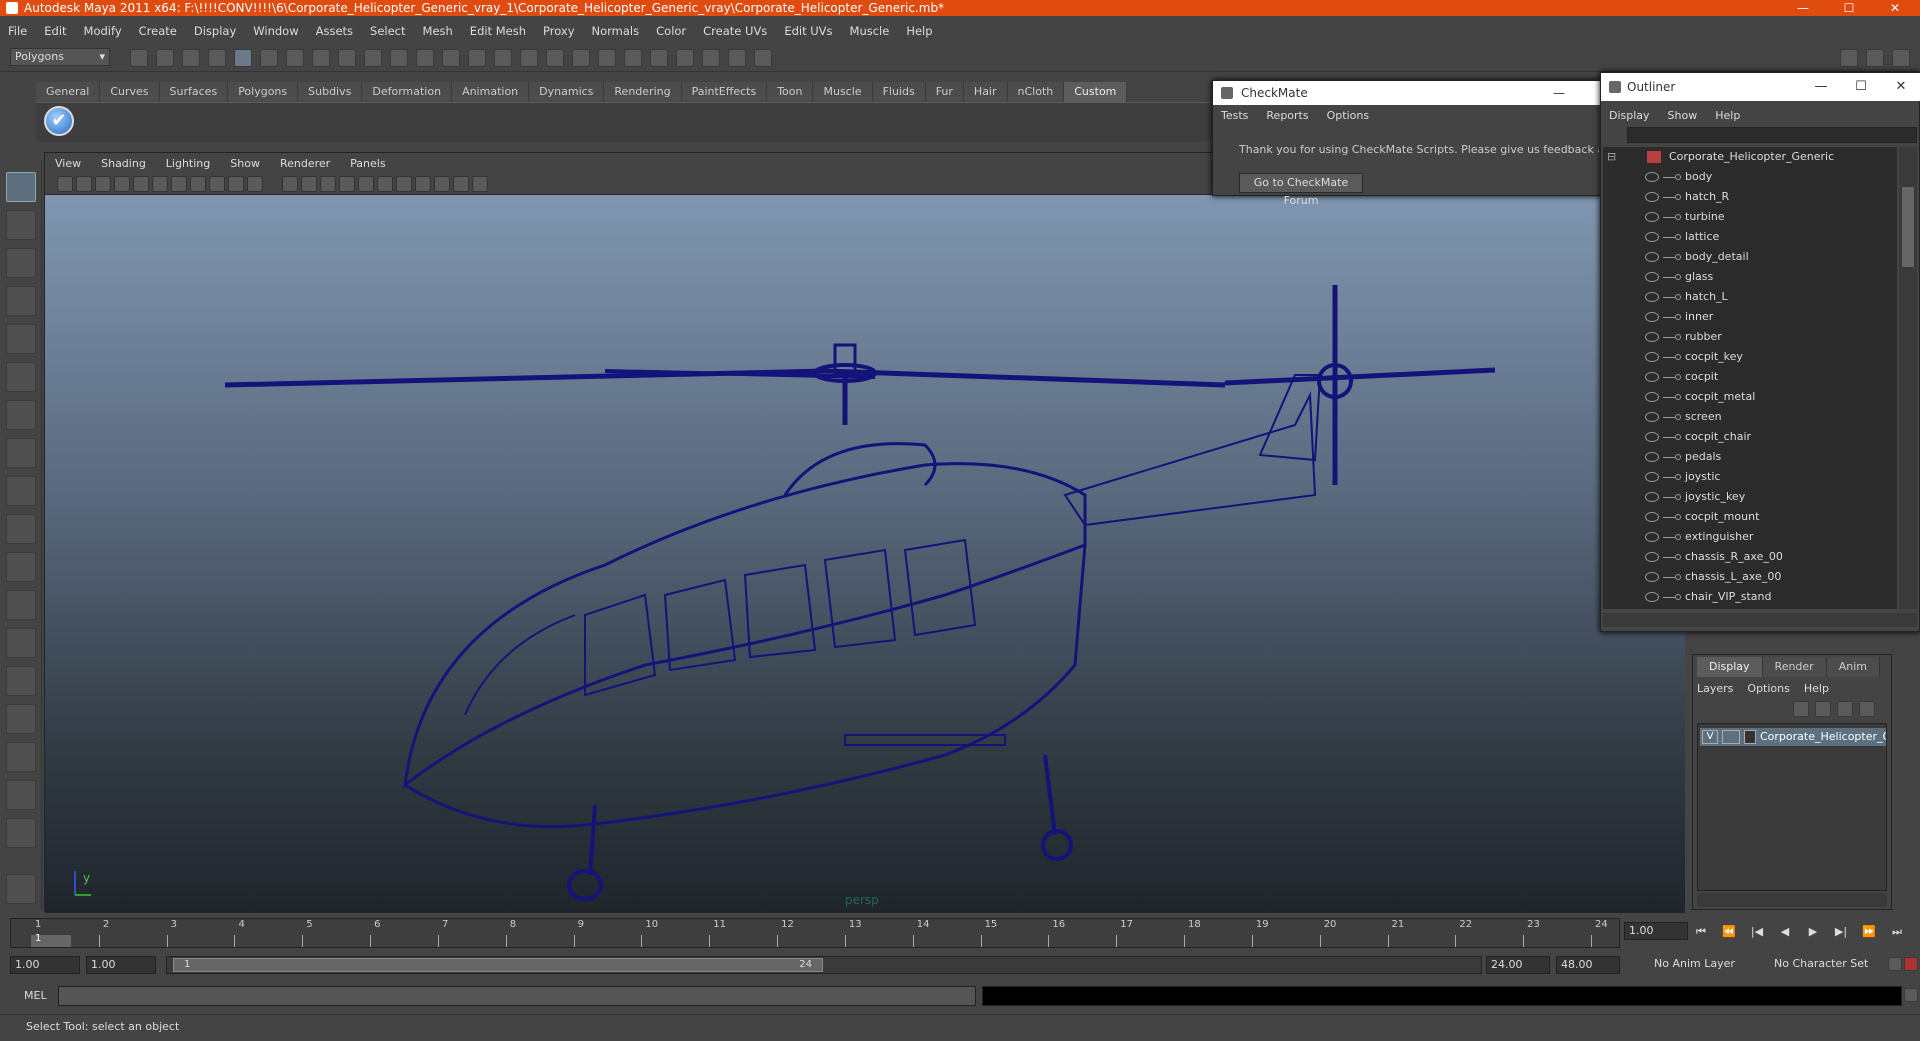  Describe the element at coordinates (1849, 8) in the screenshot. I see `maximize-button: ☐` at that location.